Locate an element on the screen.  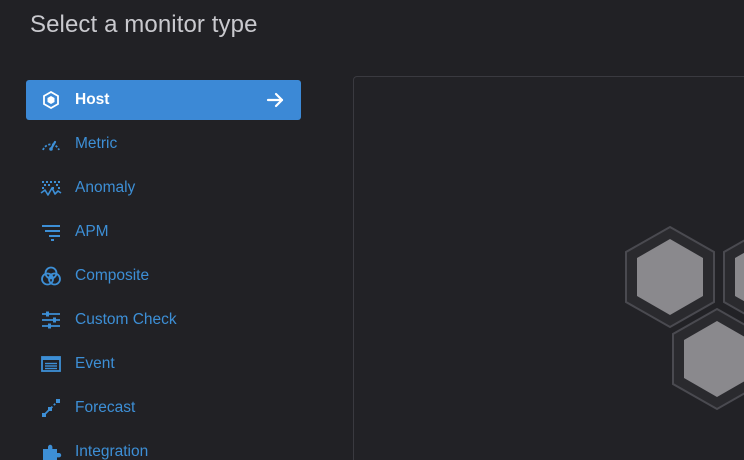
menu-item-label: Custom Check is located at coordinates (126, 319).